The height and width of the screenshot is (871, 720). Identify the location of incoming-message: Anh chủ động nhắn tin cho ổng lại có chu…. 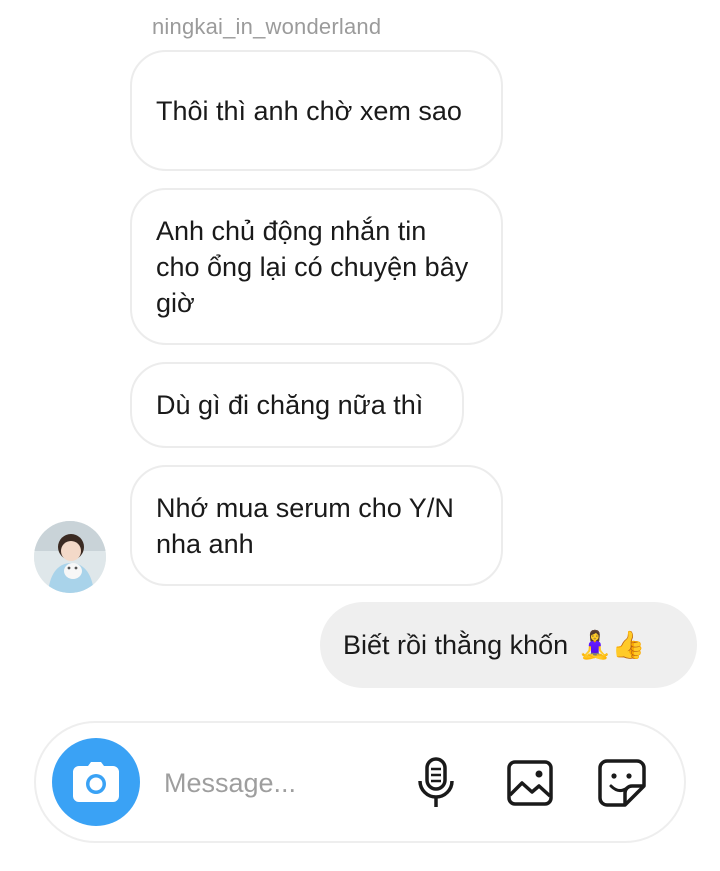
(316, 266).